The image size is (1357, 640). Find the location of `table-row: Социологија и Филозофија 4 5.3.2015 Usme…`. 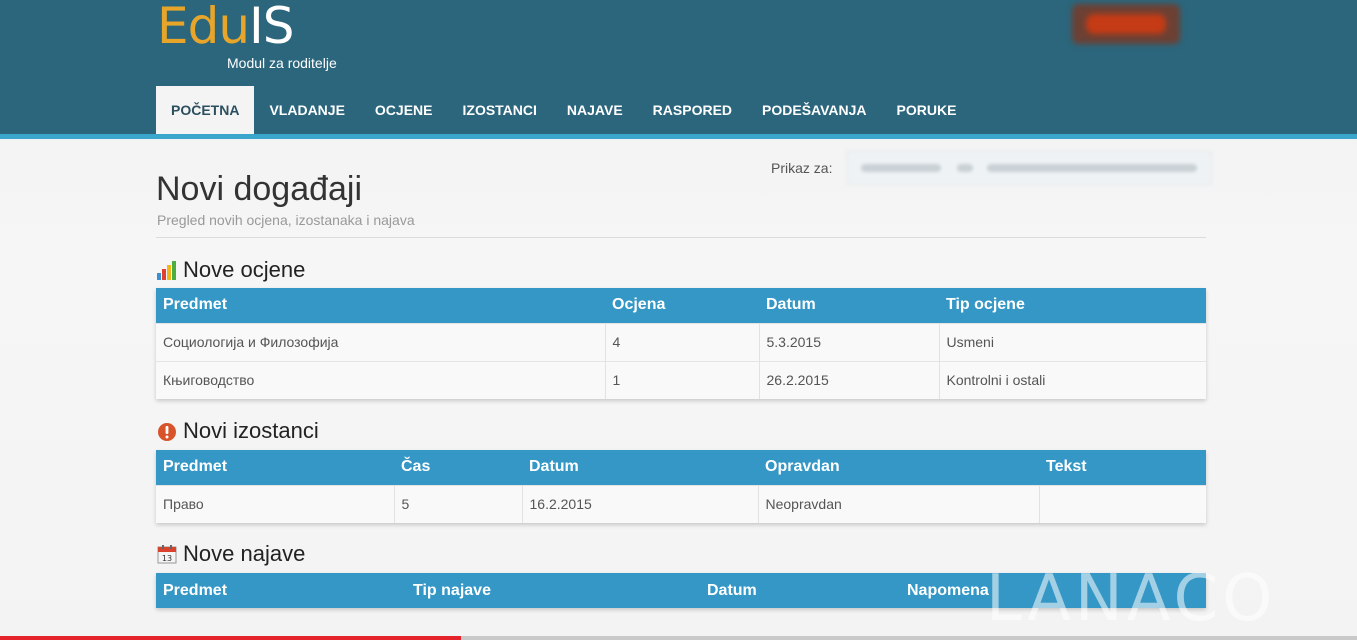

table-row: Социологија и Филозофија 4 5.3.2015 Usme… is located at coordinates (681, 341).